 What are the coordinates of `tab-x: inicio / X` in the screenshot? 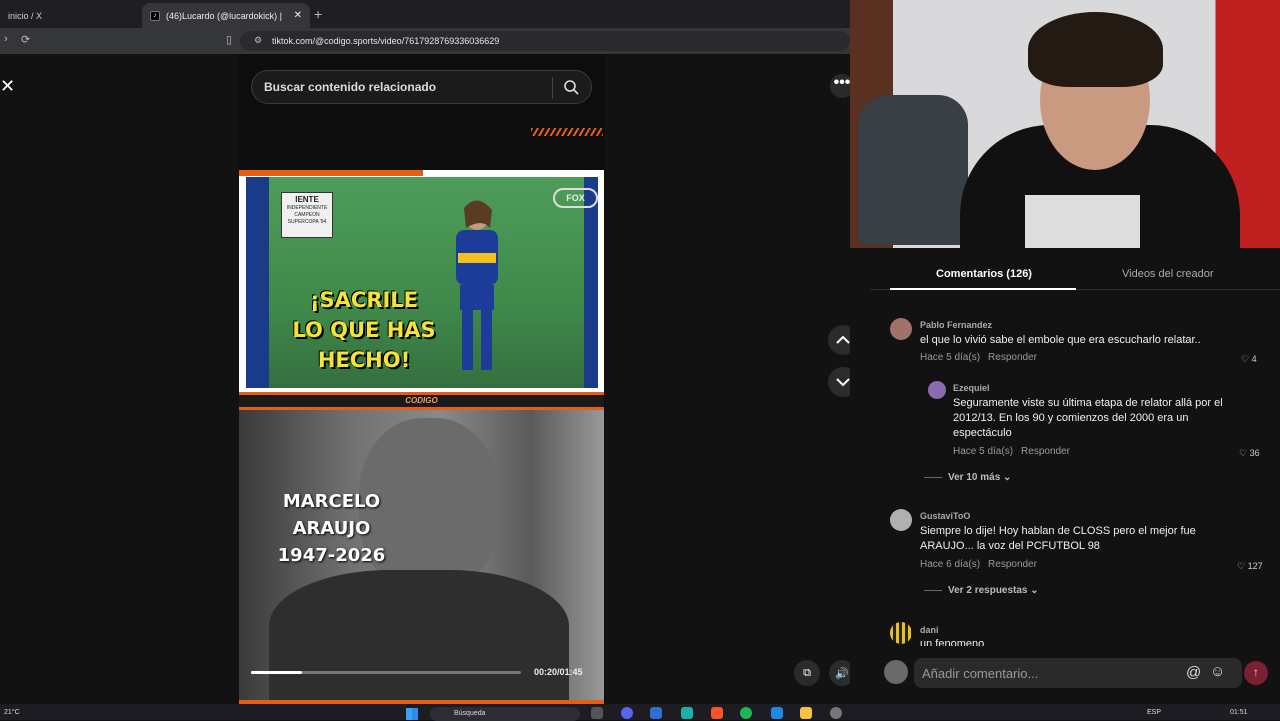 It's located at (70, 15).